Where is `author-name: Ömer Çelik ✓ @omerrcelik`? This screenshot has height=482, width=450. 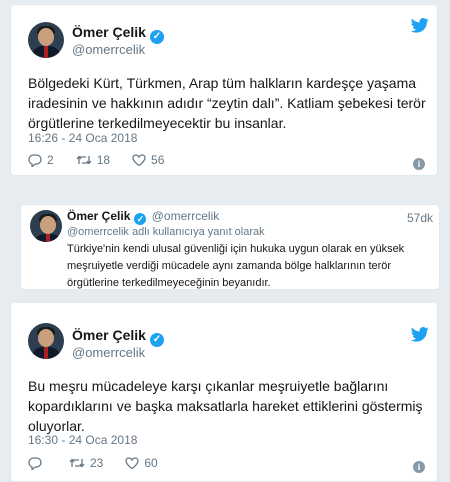
author-name: Ömer Çelik ✓ @omerrcelik is located at coordinates (143, 217).